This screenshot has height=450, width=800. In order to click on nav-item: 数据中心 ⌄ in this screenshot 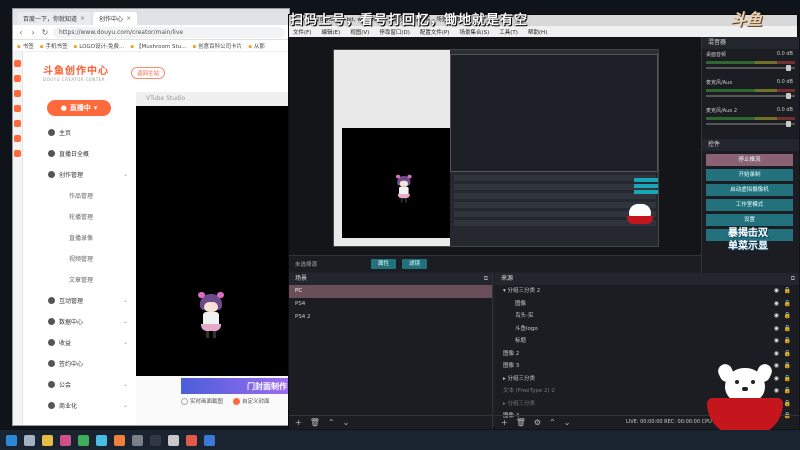, I will do `click(79, 321)`.